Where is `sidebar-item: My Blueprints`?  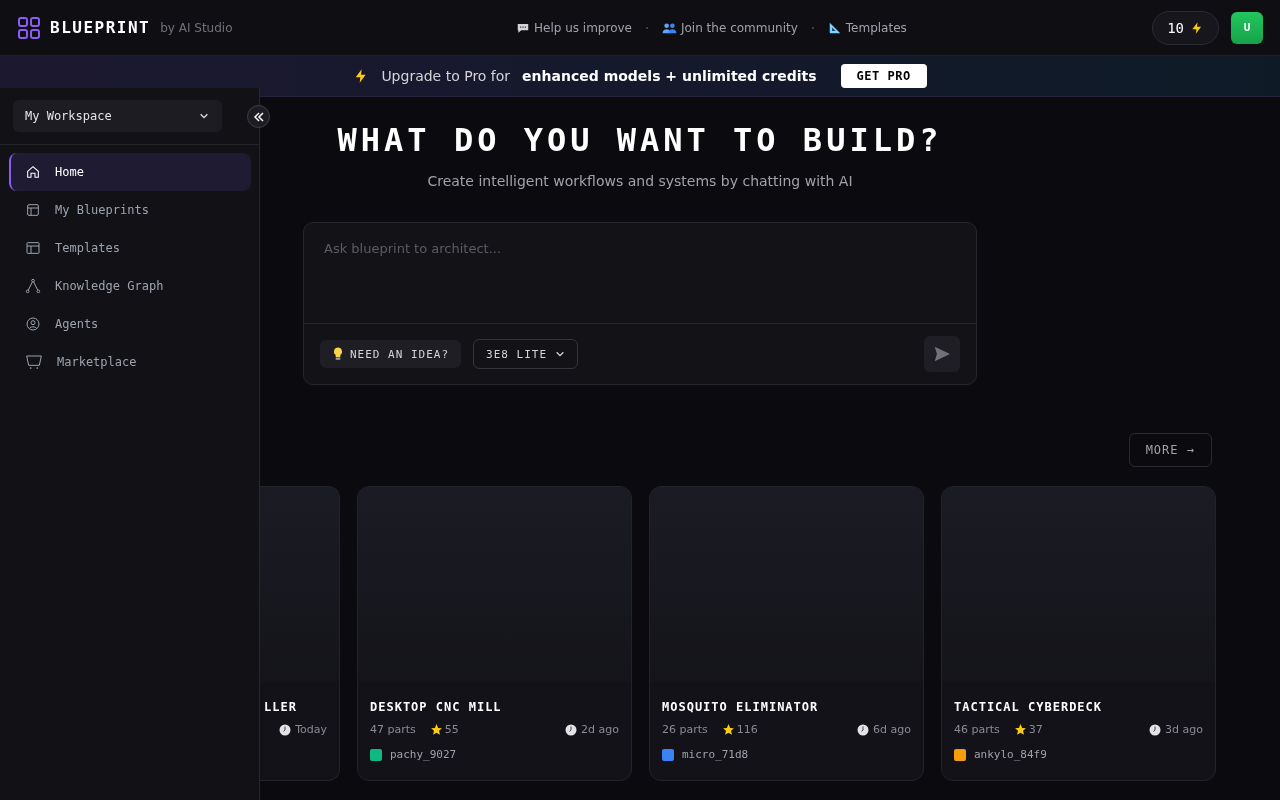
sidebar-item: My Blueprints is located at coordinates (130, 210).